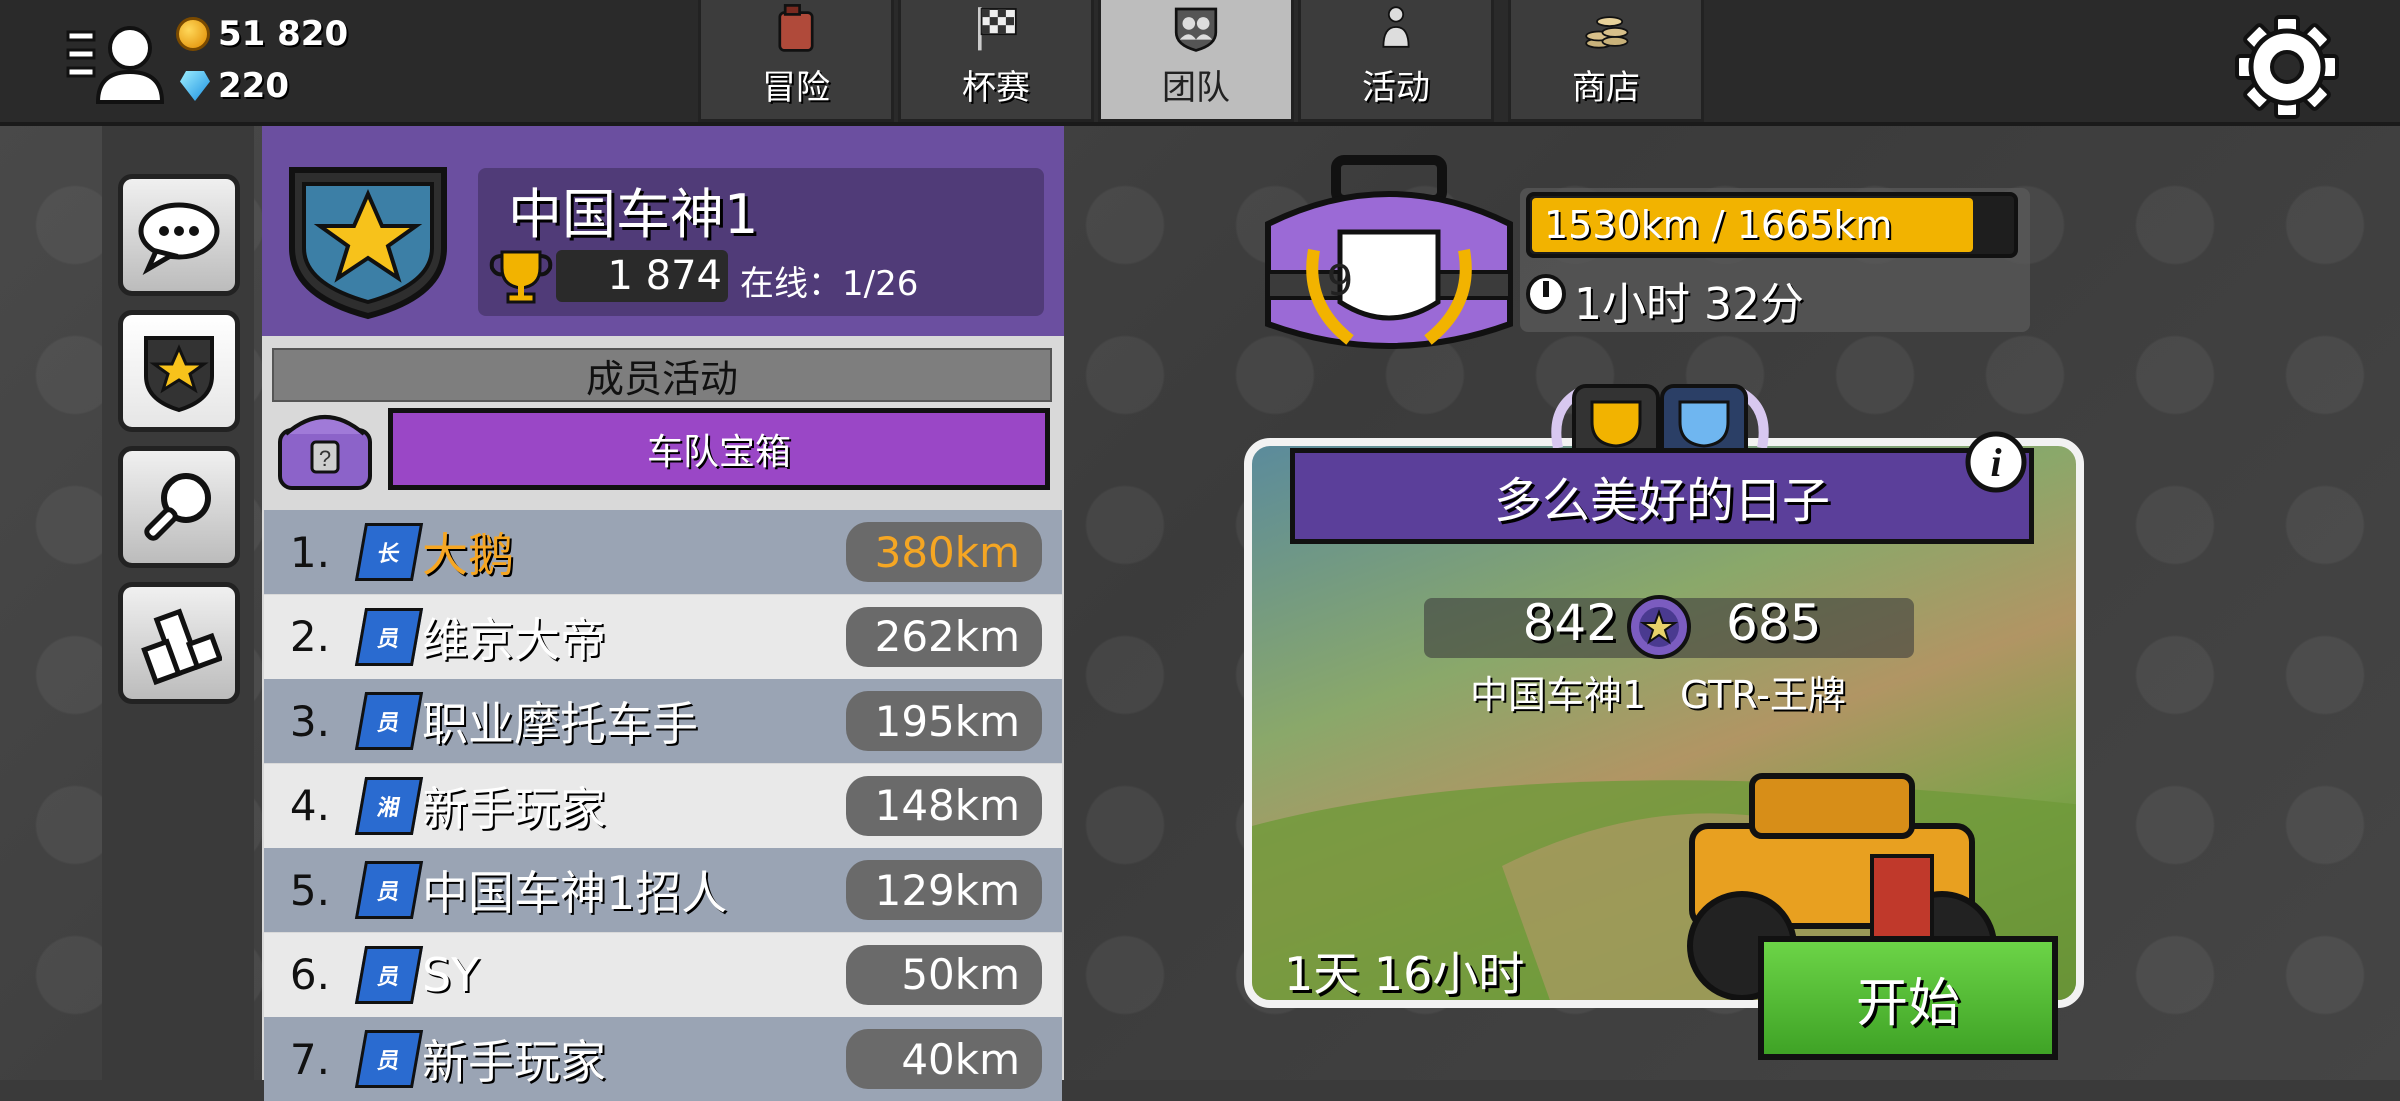 This screenshot has height=1101, width=2400. Describe the element at coordinates (944, 890) in the screenshot. I see `member-distance: 129km` at that location.